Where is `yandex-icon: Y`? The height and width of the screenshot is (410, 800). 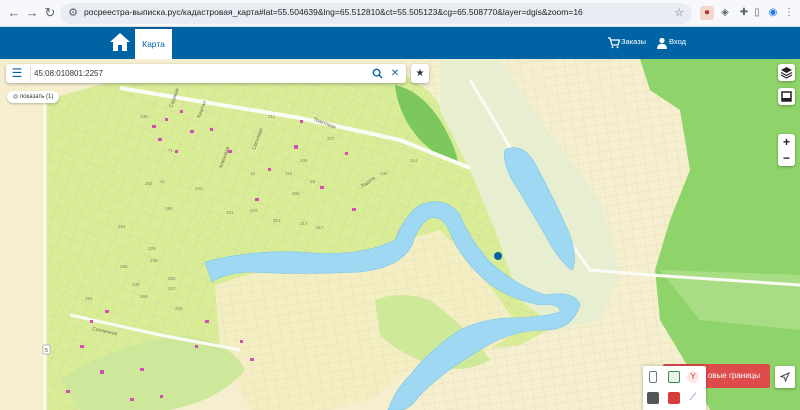 yandex-icon: Y is located at coordinates (693, 377).